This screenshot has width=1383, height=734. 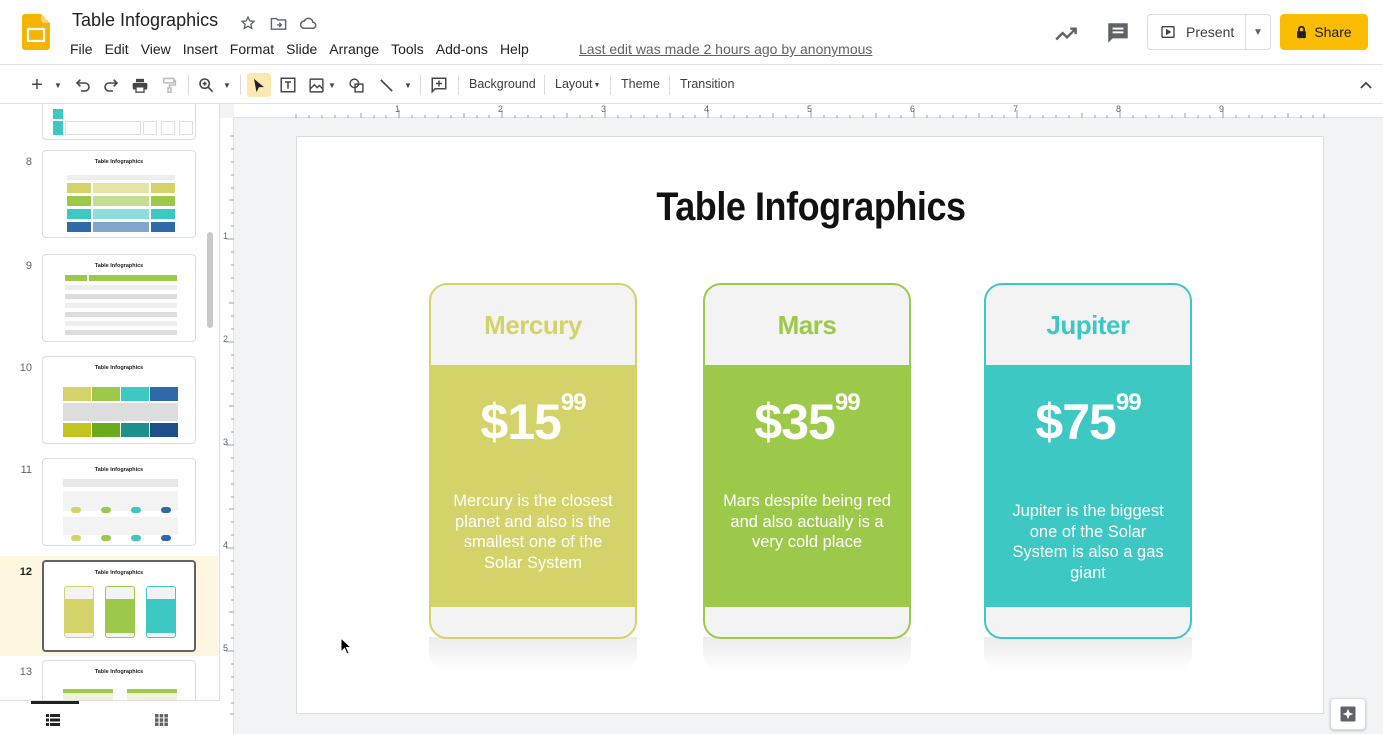 I want to click on menu-addons: Add-ons, so click(x=462, y=49).